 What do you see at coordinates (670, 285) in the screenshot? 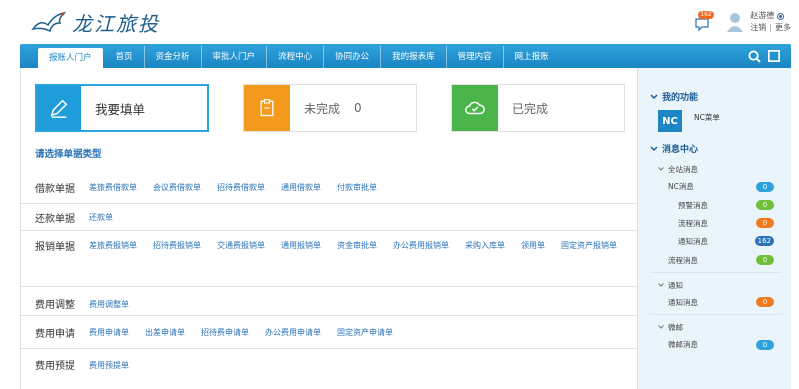
I see `tree-notify-group: 通知` at bounding box center [670, 285].